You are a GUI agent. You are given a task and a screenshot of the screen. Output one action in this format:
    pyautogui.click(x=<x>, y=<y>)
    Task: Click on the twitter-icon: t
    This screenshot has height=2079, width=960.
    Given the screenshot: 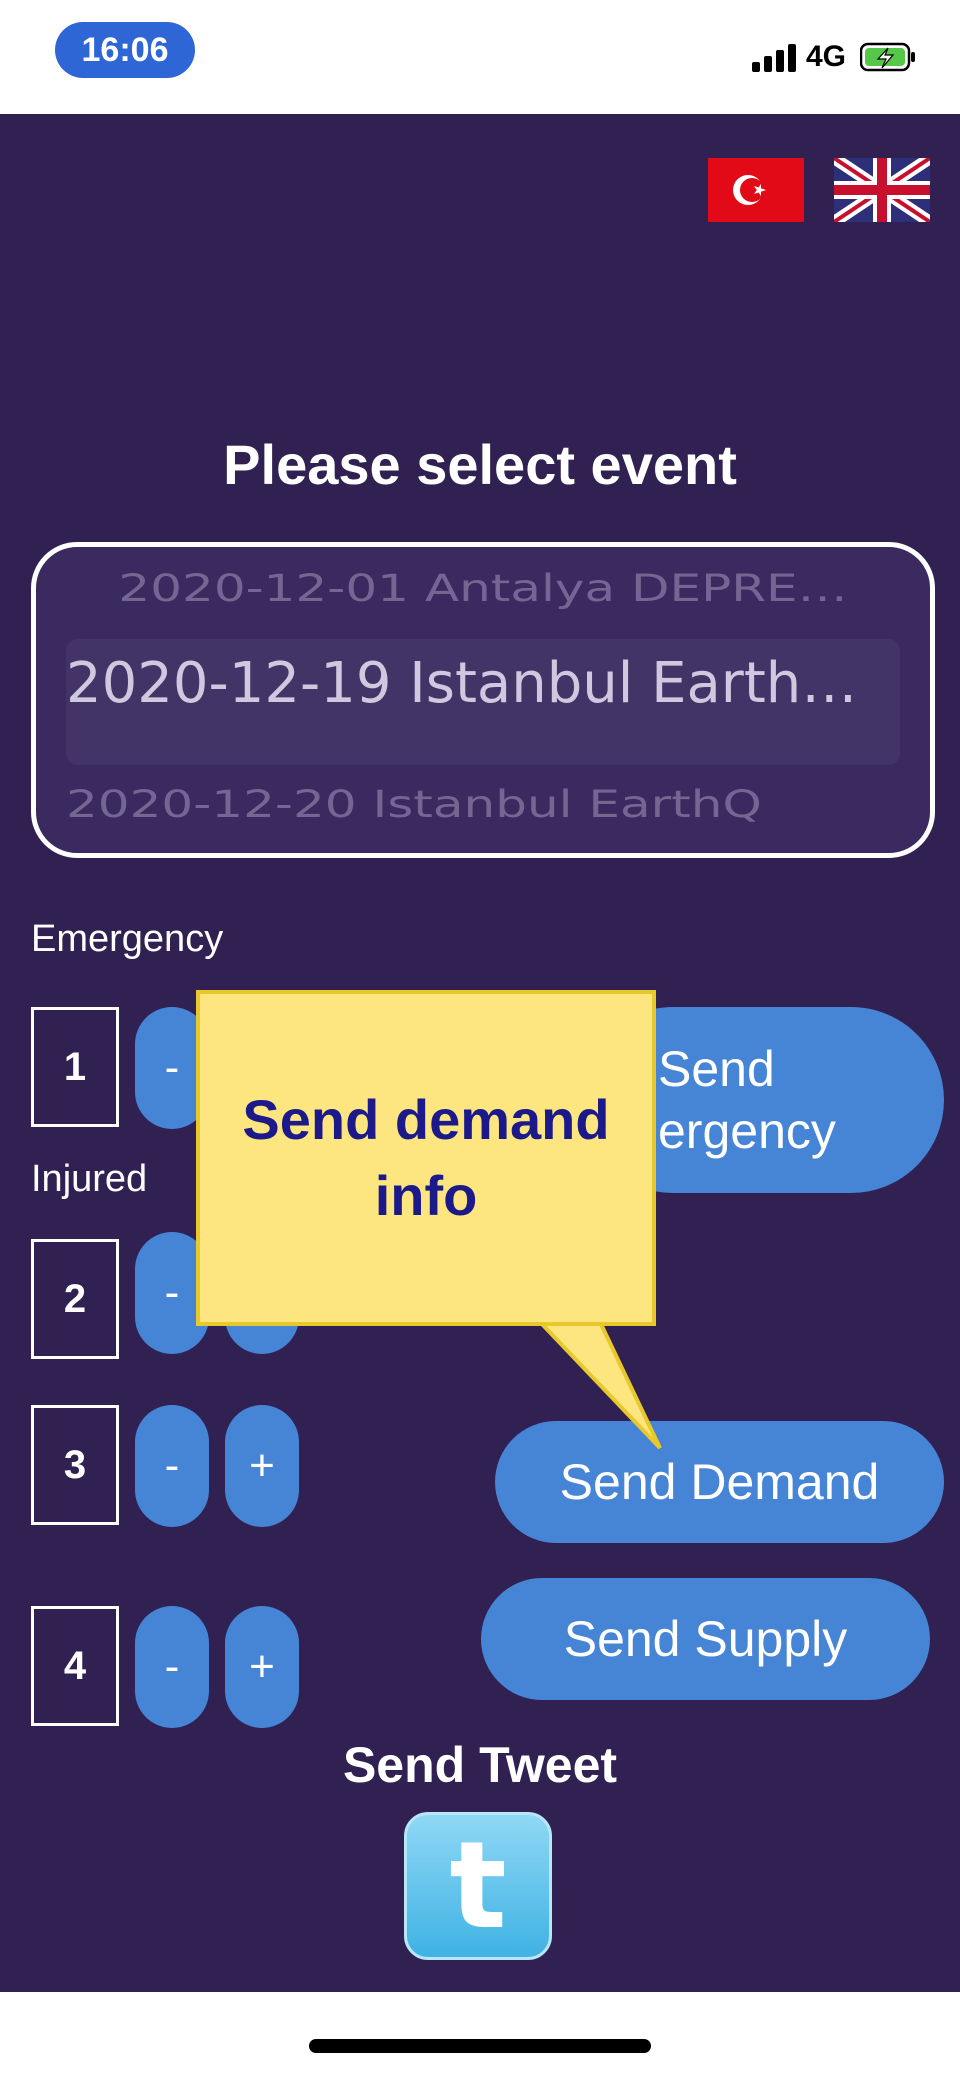 What is the action you would take?
    pyautogui.click(x=478, y=1886)
    